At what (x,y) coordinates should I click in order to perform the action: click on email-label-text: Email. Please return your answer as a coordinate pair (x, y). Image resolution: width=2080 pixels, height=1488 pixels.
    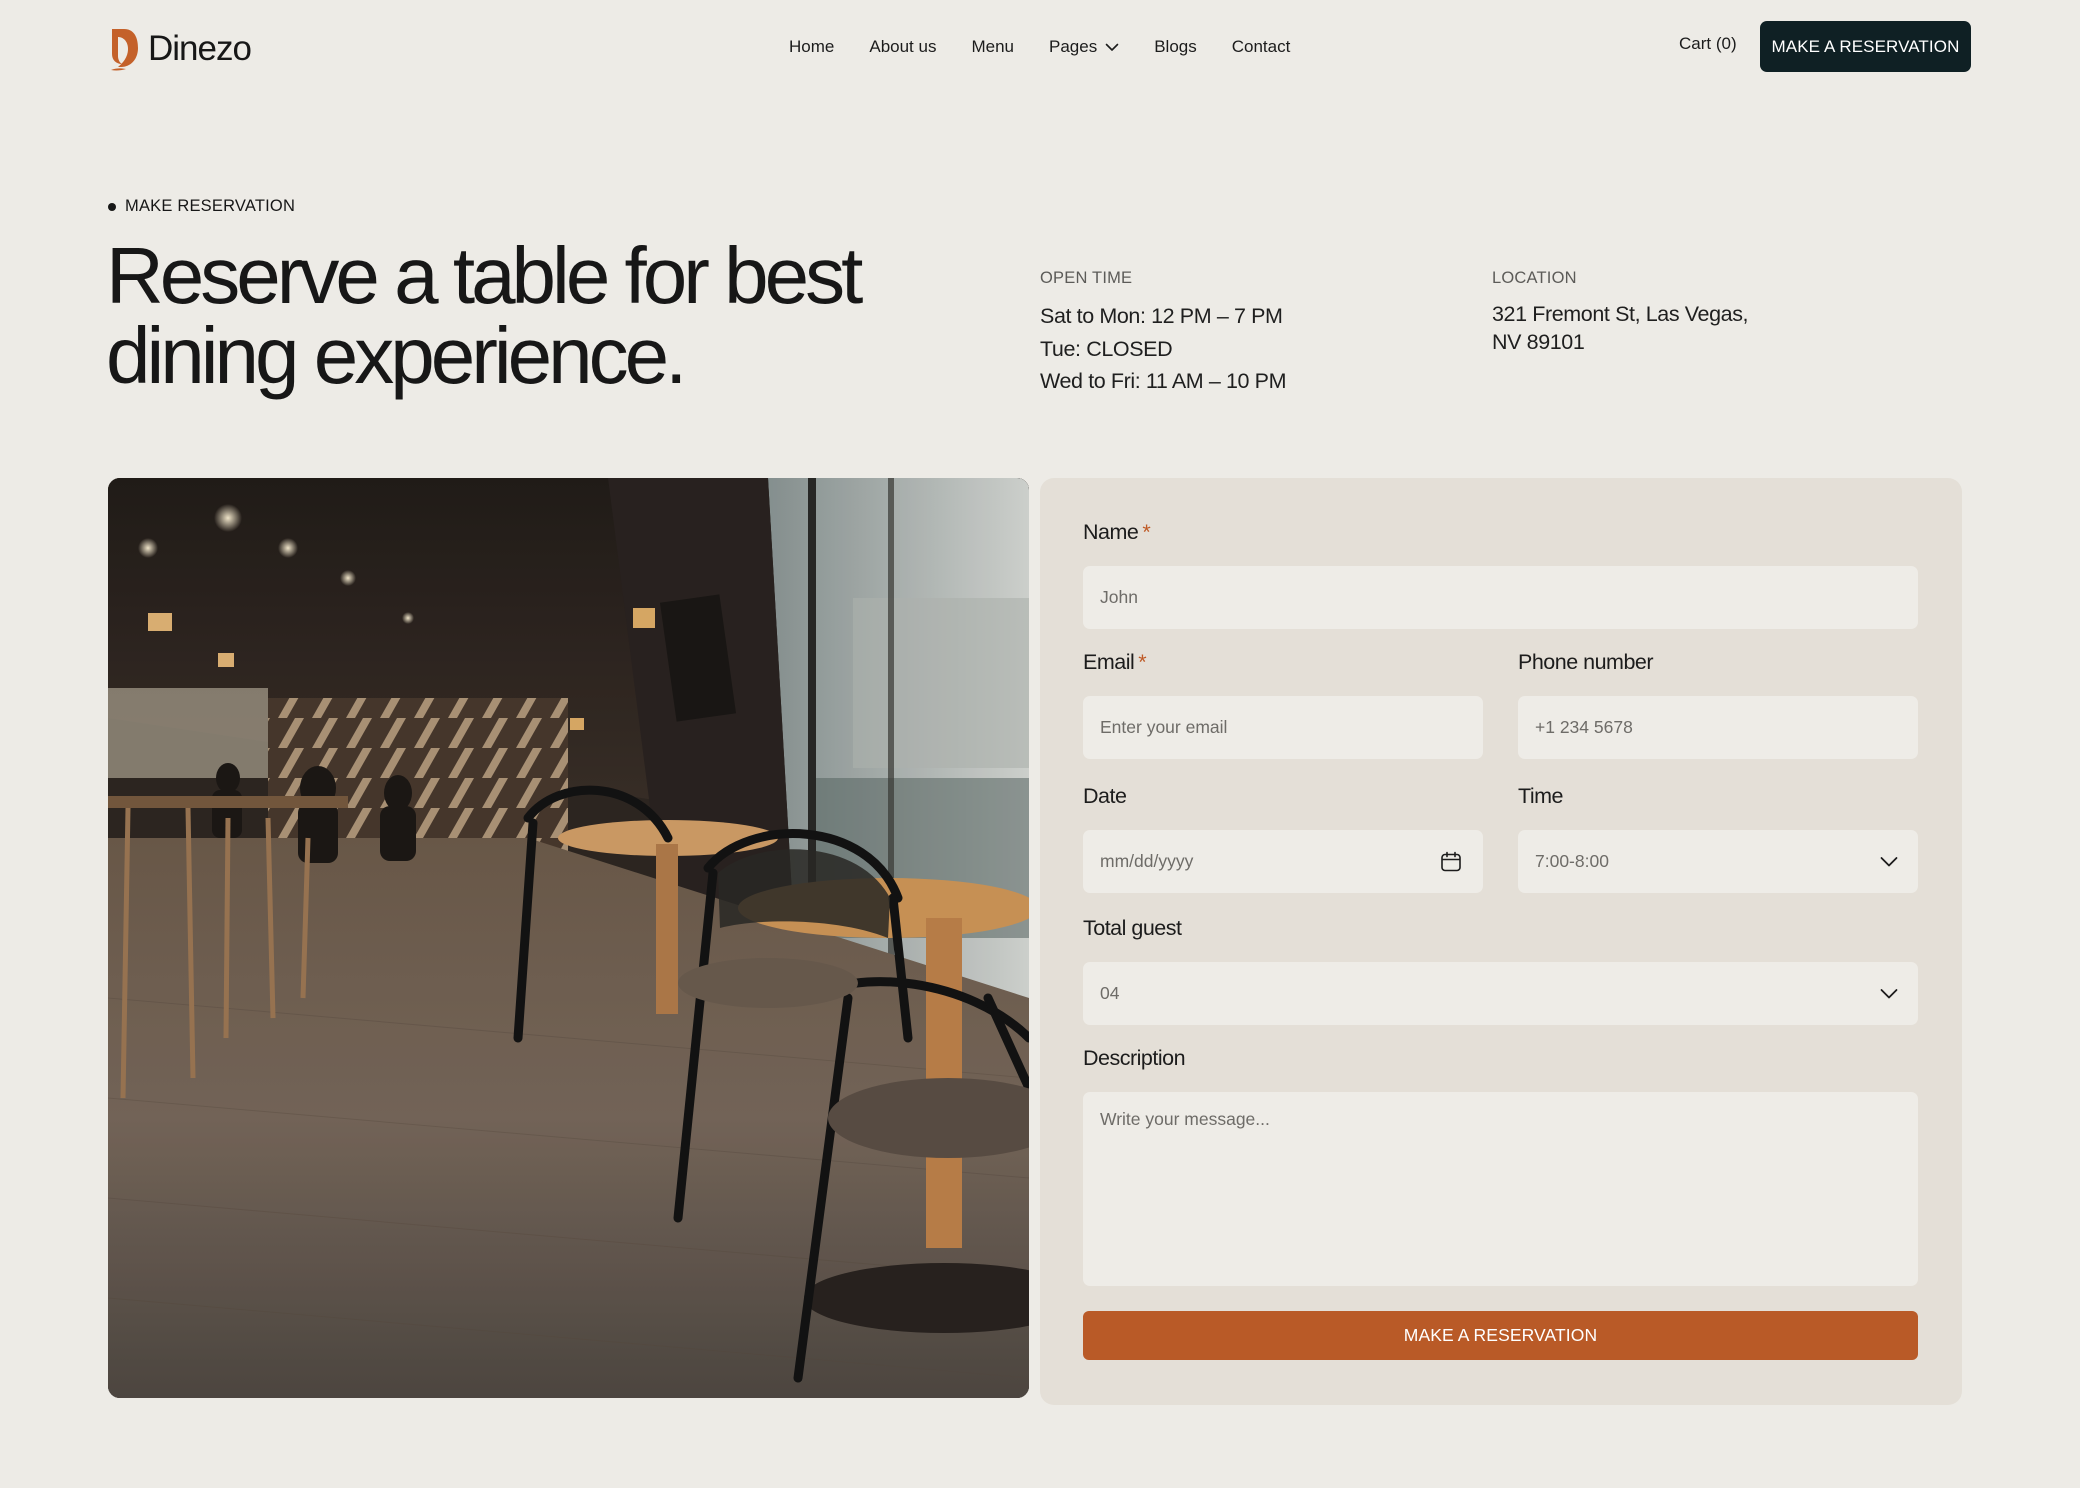
    Looking at the image, I should click on (1109, 662).